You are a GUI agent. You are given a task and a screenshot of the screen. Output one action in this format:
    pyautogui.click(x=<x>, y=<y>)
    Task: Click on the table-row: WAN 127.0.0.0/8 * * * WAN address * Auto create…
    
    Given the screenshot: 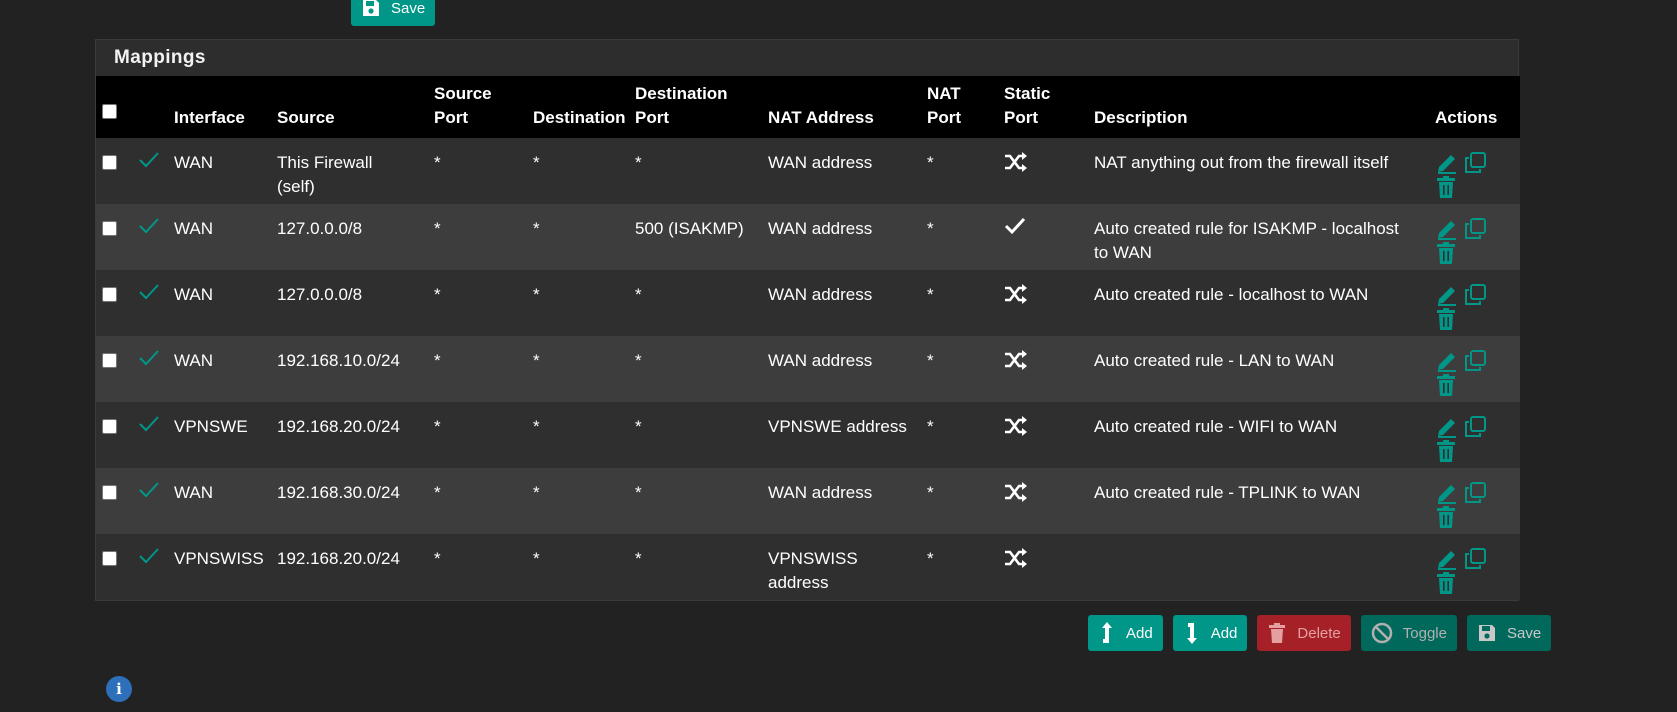 What is the action you would take?
    pyautogui.click(x=808, y=303)
    